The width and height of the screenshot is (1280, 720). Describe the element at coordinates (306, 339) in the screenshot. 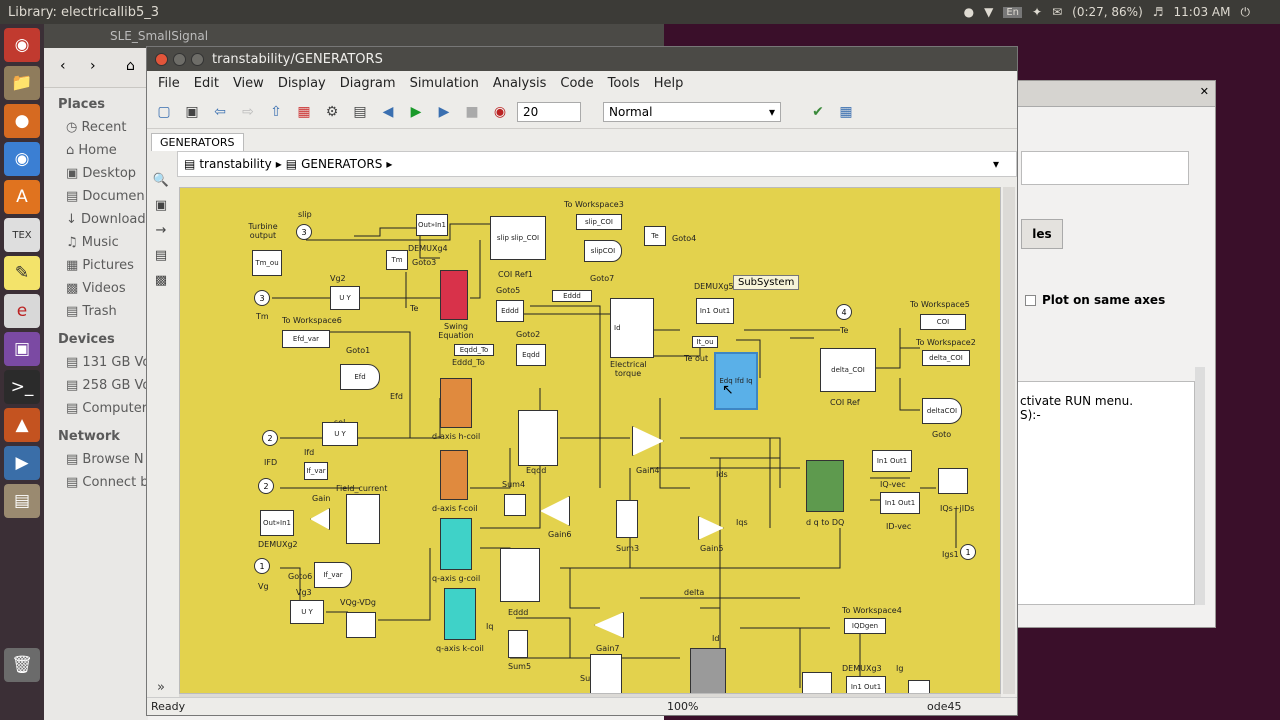

I see `tw6-block: Efd_var` at that location.